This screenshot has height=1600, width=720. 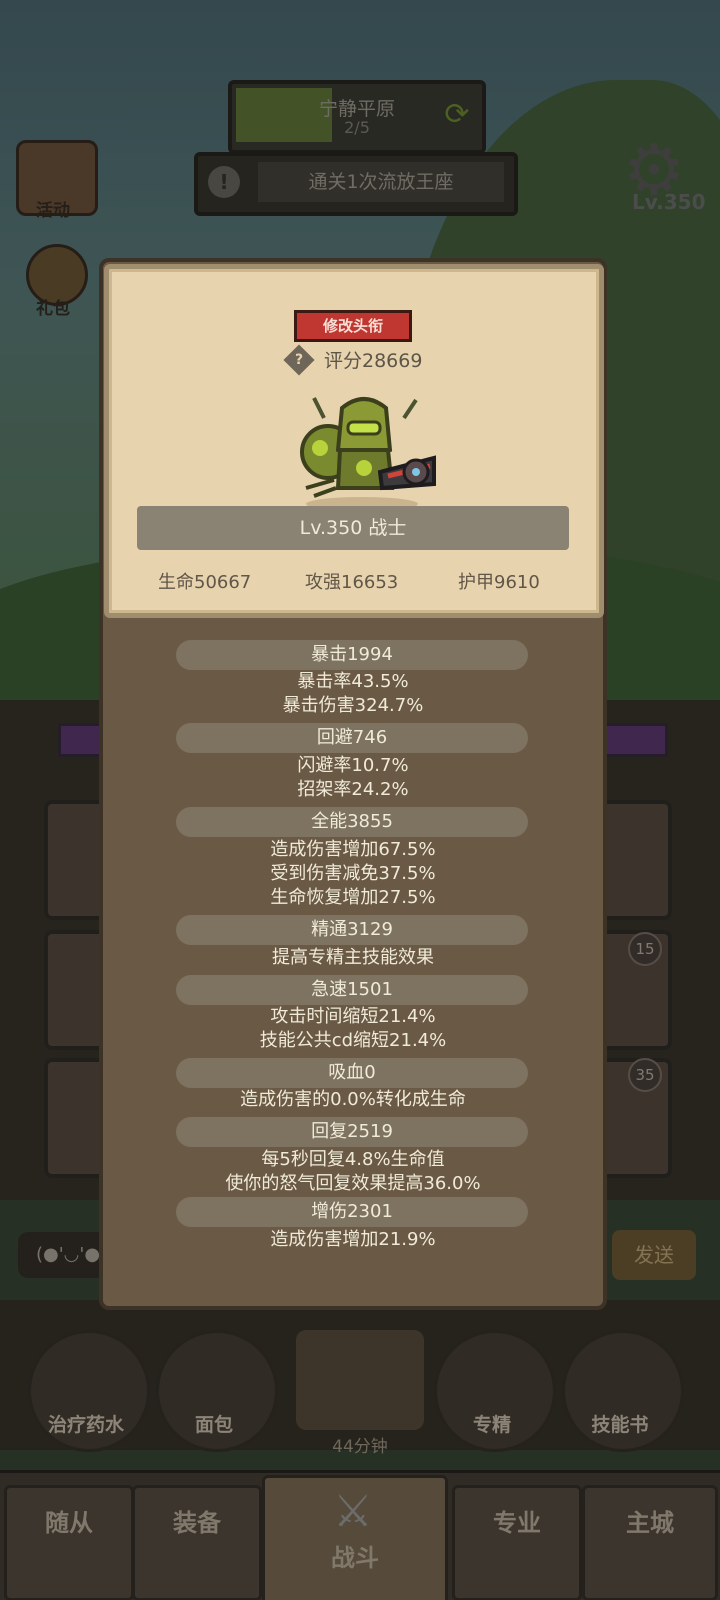 I want to click on armor-stat: 护甲9610, so click(x=499, y=582).